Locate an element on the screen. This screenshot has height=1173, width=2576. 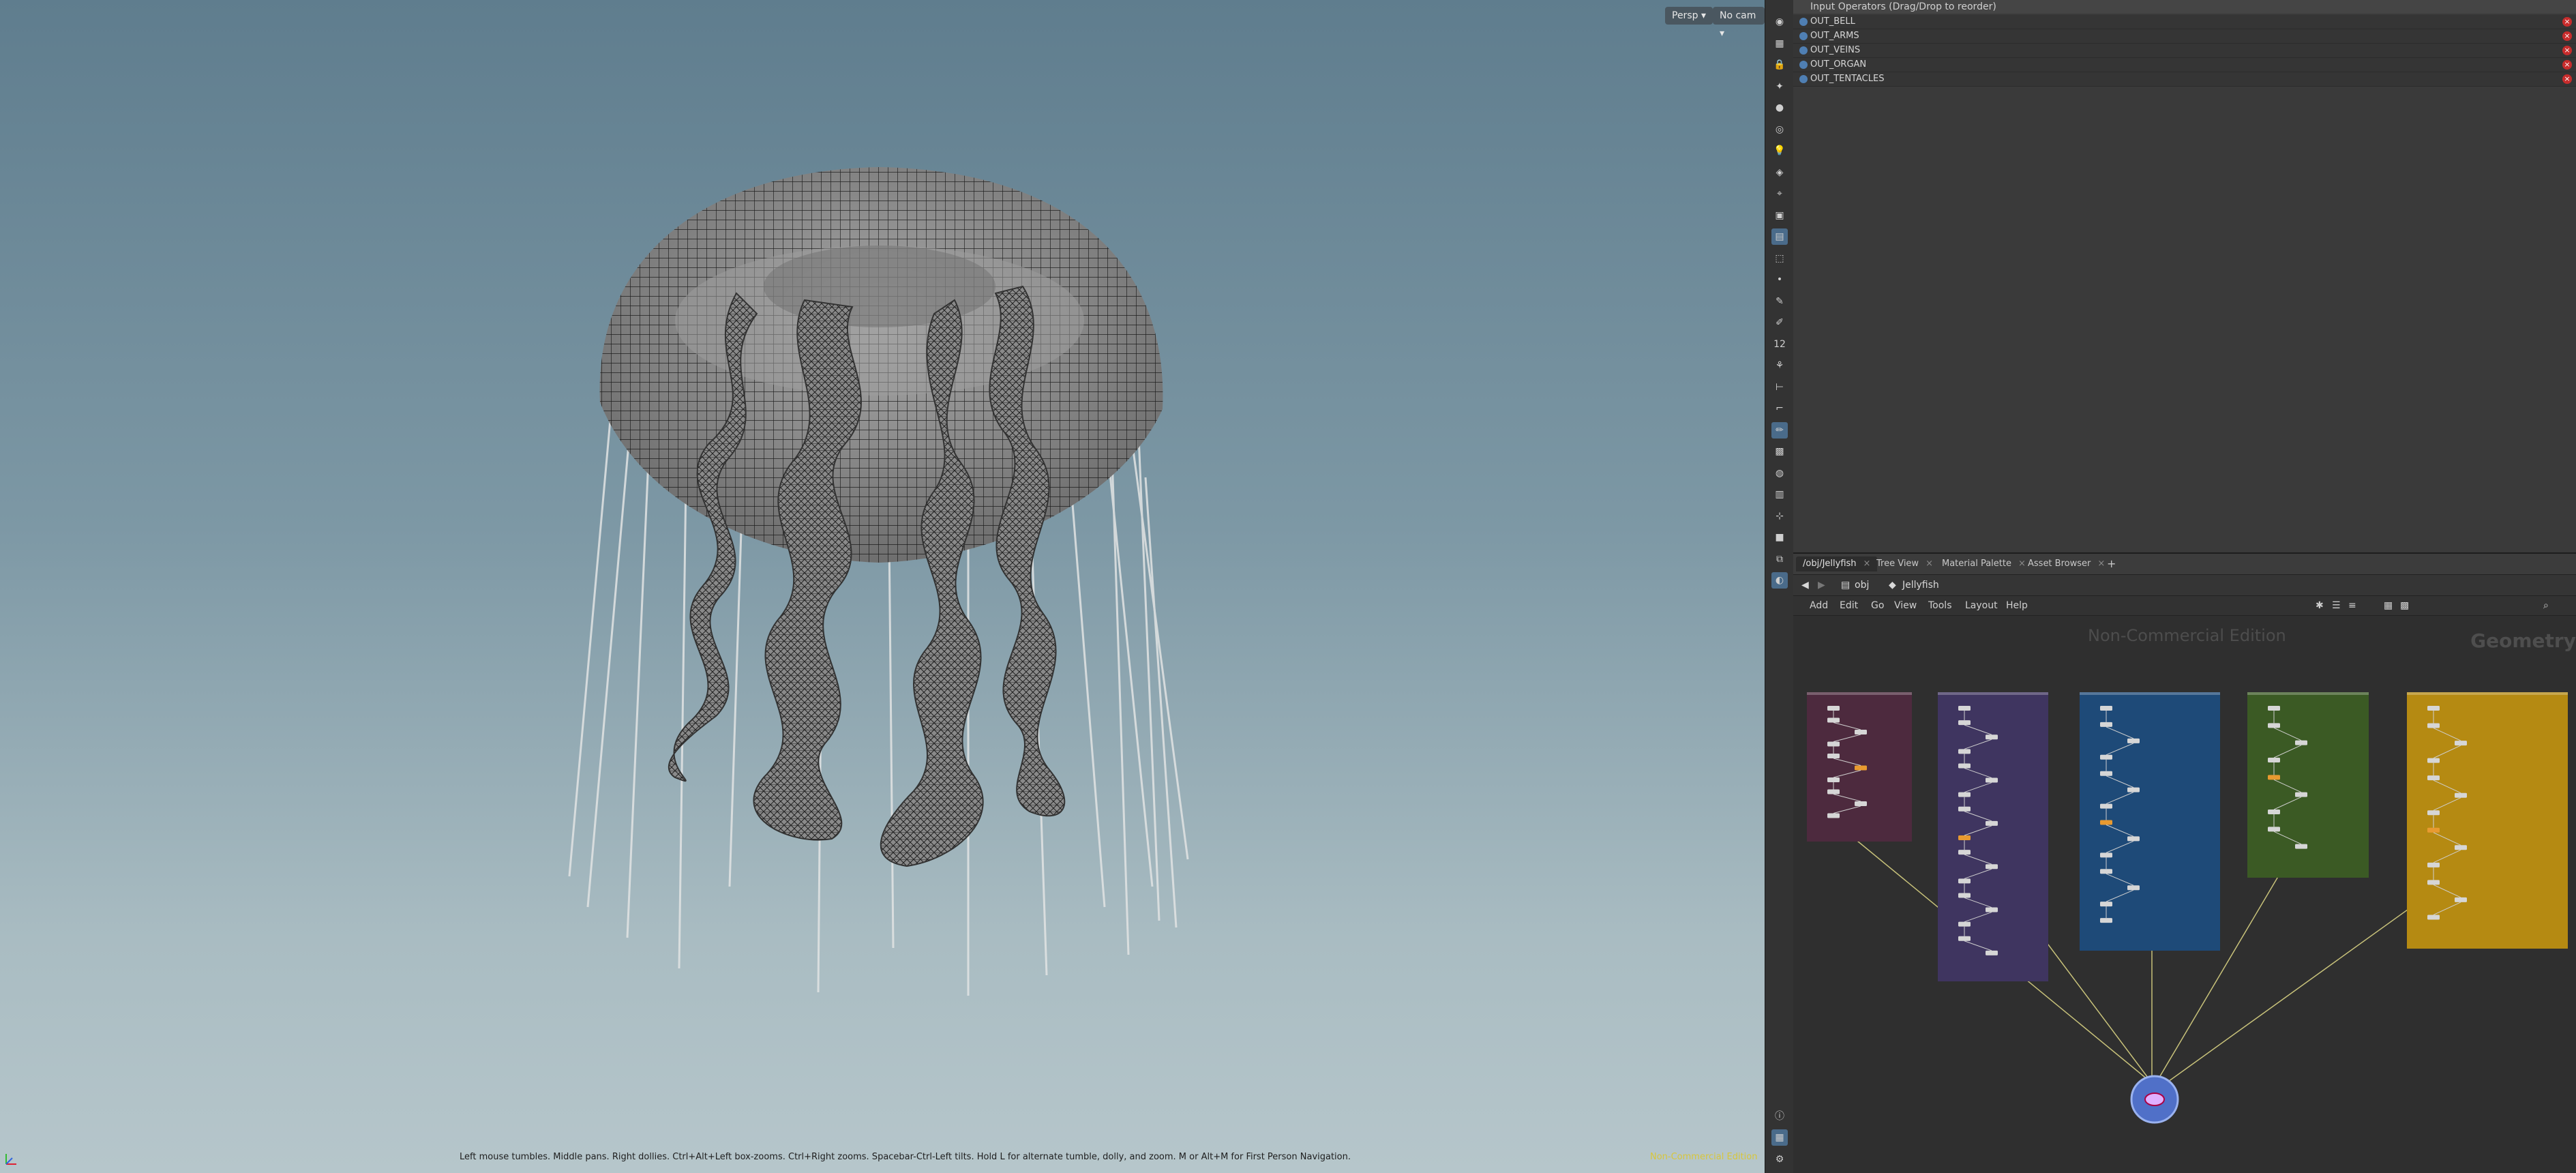
operator-row: OUT_VEINS × is located at coordinates (2184, 51).